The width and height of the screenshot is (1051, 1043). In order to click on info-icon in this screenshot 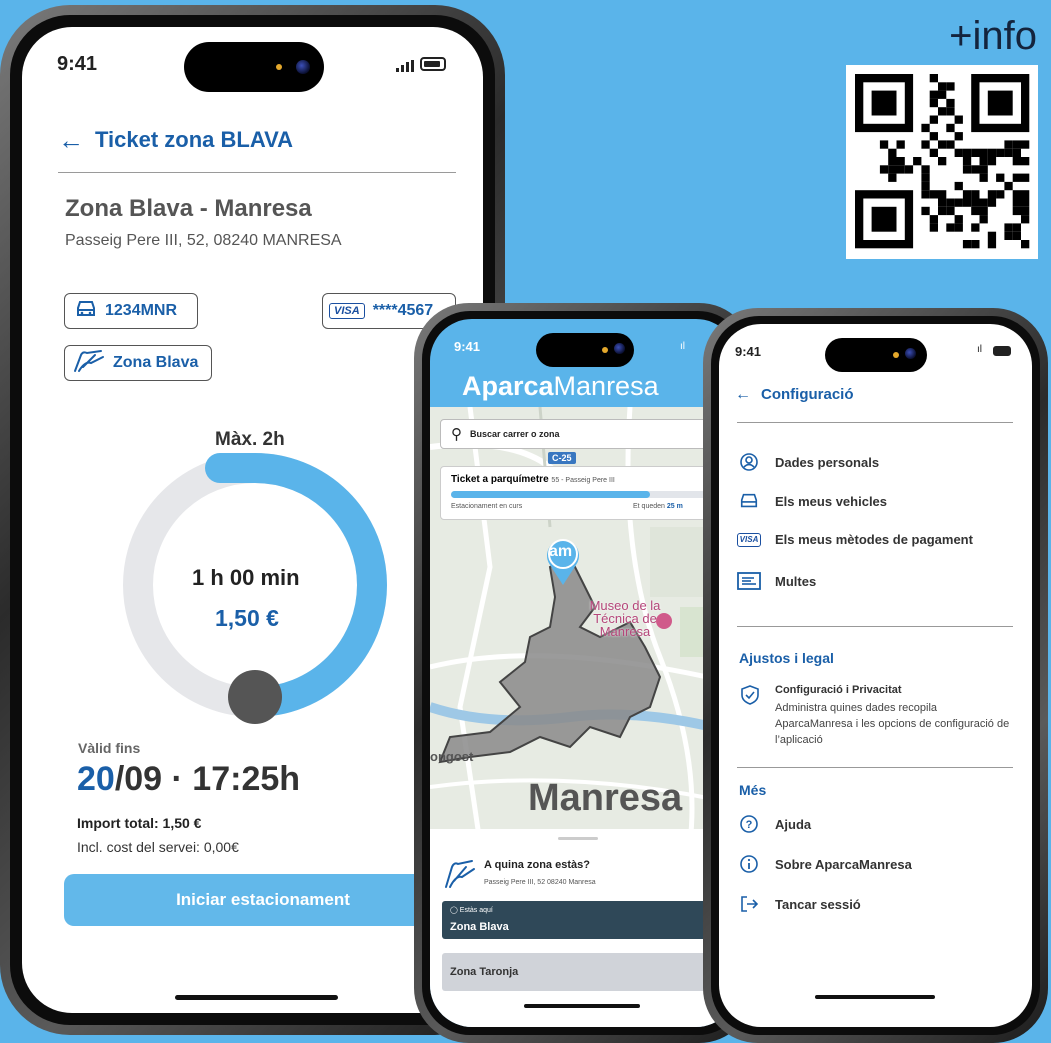, I will do `click(749, 864)`.